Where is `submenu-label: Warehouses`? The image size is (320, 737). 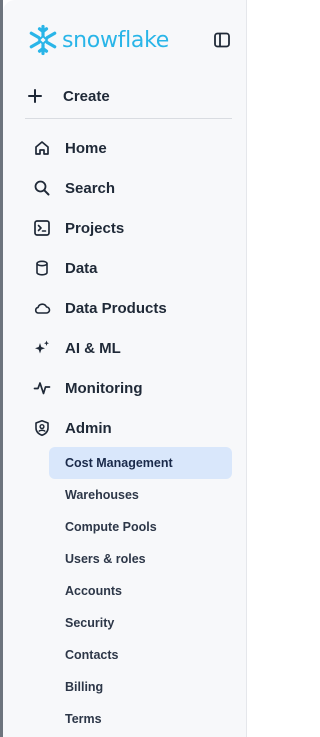
submenu-label: Warehouses is located at coordinates (102, 495).